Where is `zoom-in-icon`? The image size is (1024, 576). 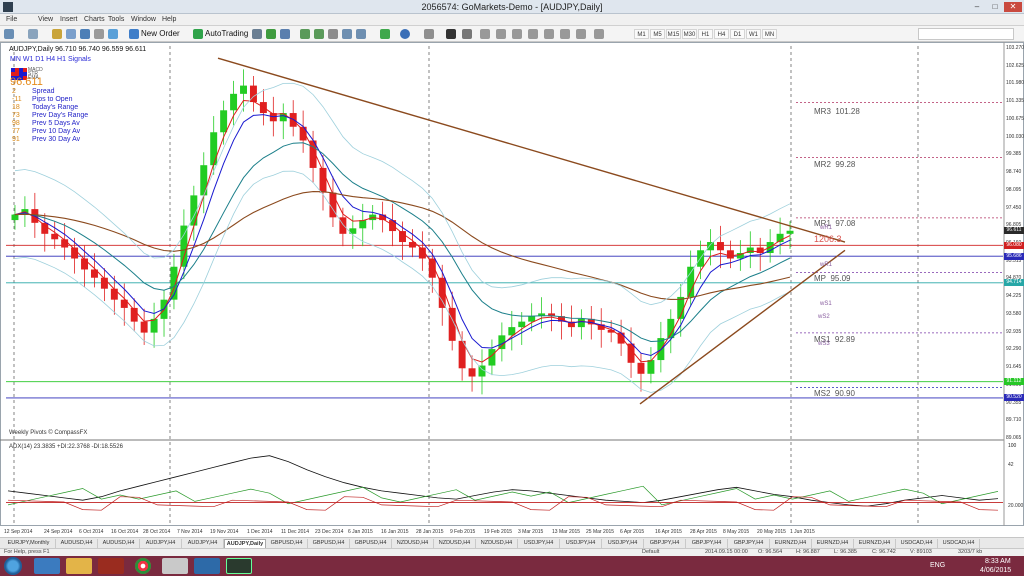
zoom-in-icon is located at coordinates (305, 34).